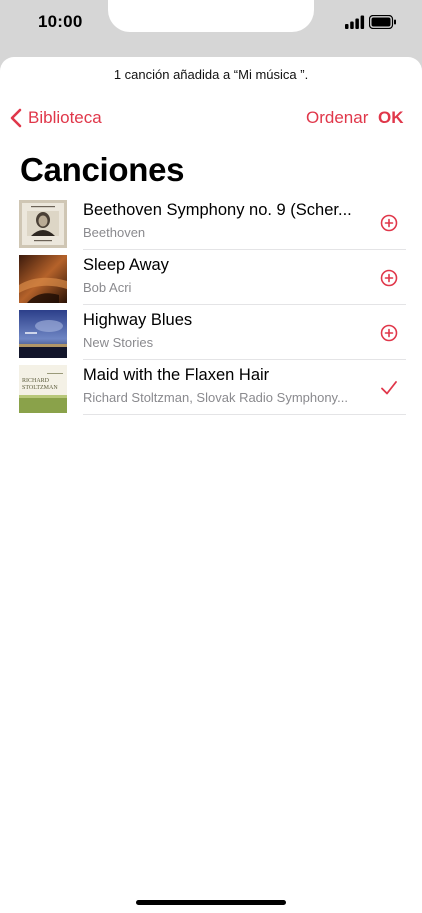 The width and height of the screenshot is (422, 913). I want to click on battery-icon, so click(382, 22).